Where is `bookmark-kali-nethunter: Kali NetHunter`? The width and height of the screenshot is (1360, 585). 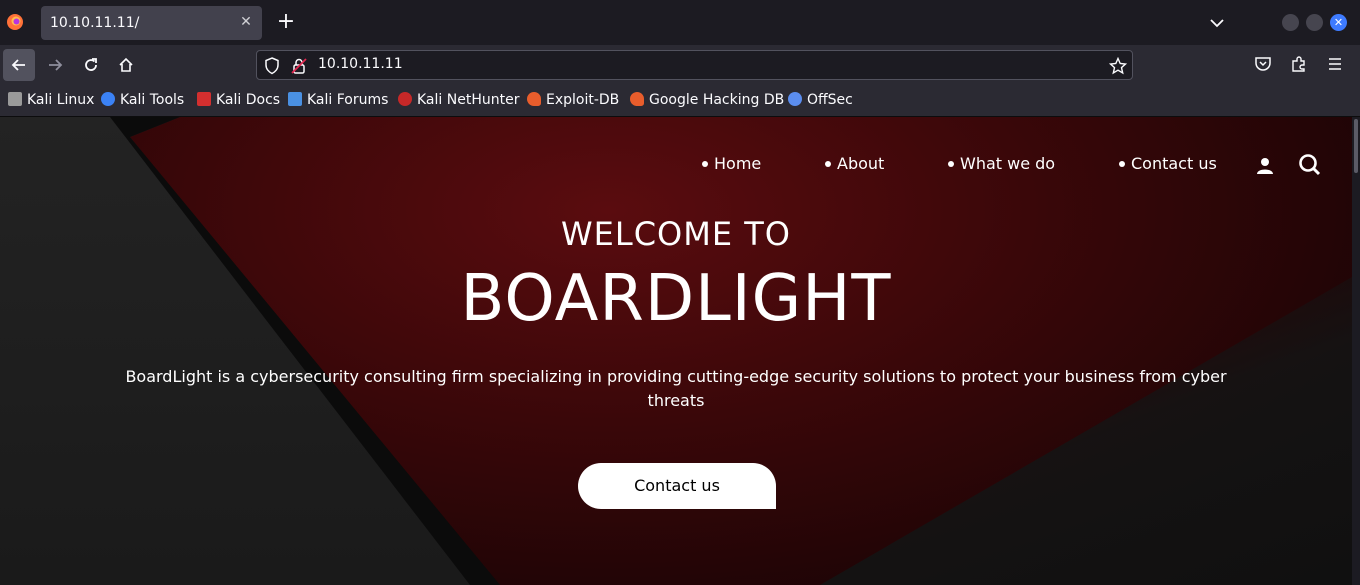
bookmark-kali-nethunter: Kali NetHunter is located at coordinates (458, 101).